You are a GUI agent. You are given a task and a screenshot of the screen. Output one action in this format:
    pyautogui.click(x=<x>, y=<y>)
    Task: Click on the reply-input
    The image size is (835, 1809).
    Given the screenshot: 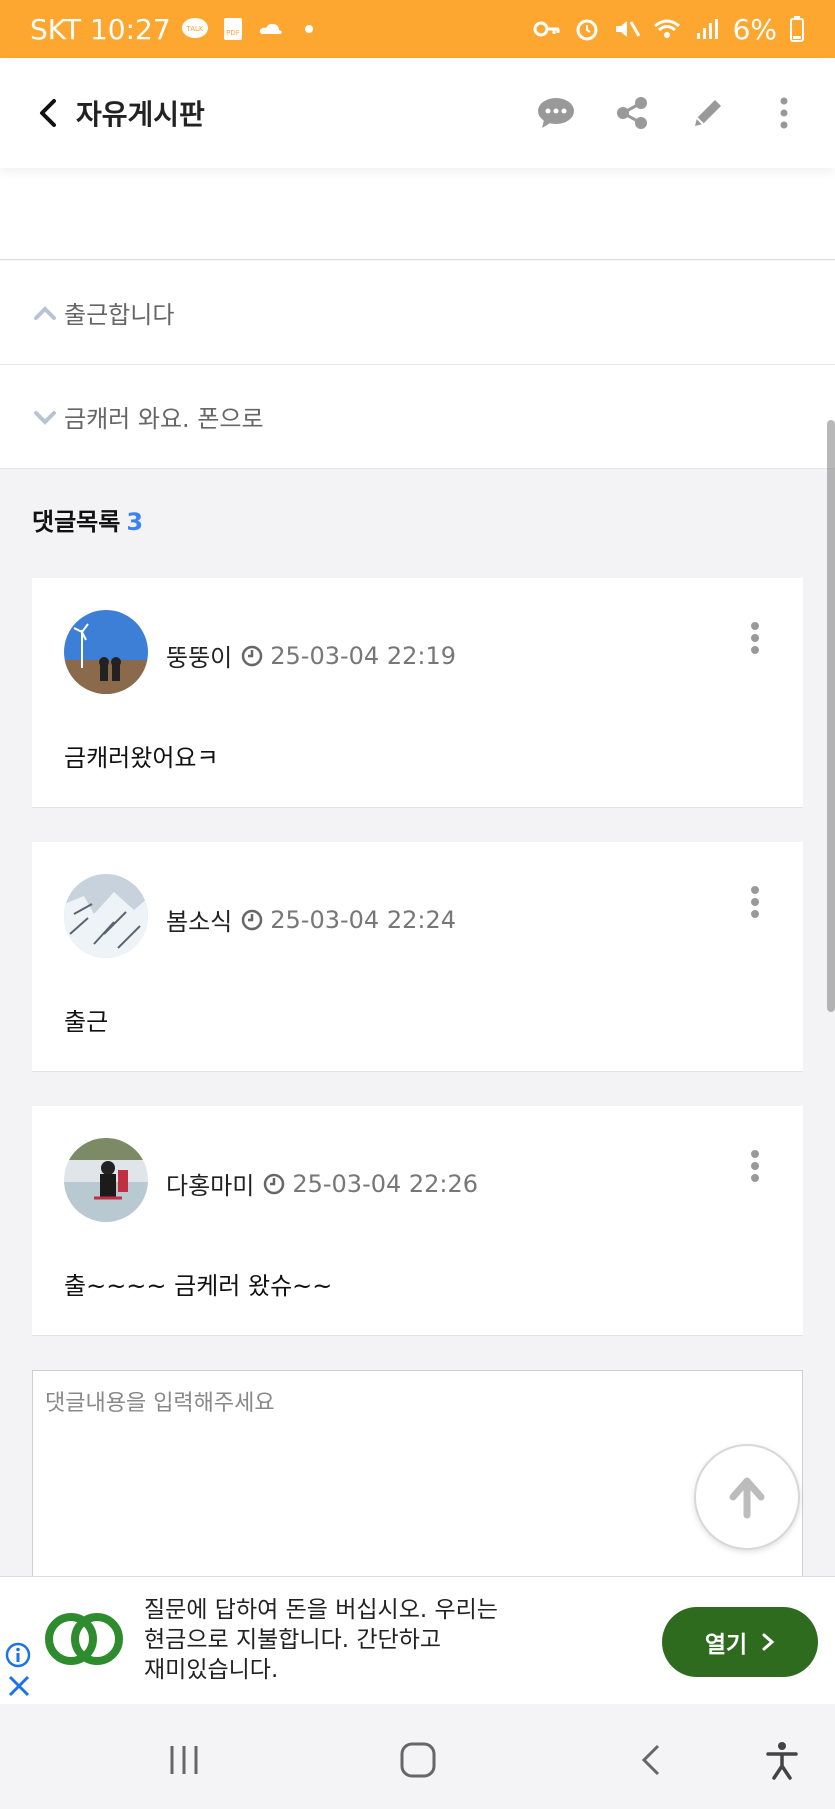 What is the action you would take?
    pyautogui.click(x=417, y=1475)
    